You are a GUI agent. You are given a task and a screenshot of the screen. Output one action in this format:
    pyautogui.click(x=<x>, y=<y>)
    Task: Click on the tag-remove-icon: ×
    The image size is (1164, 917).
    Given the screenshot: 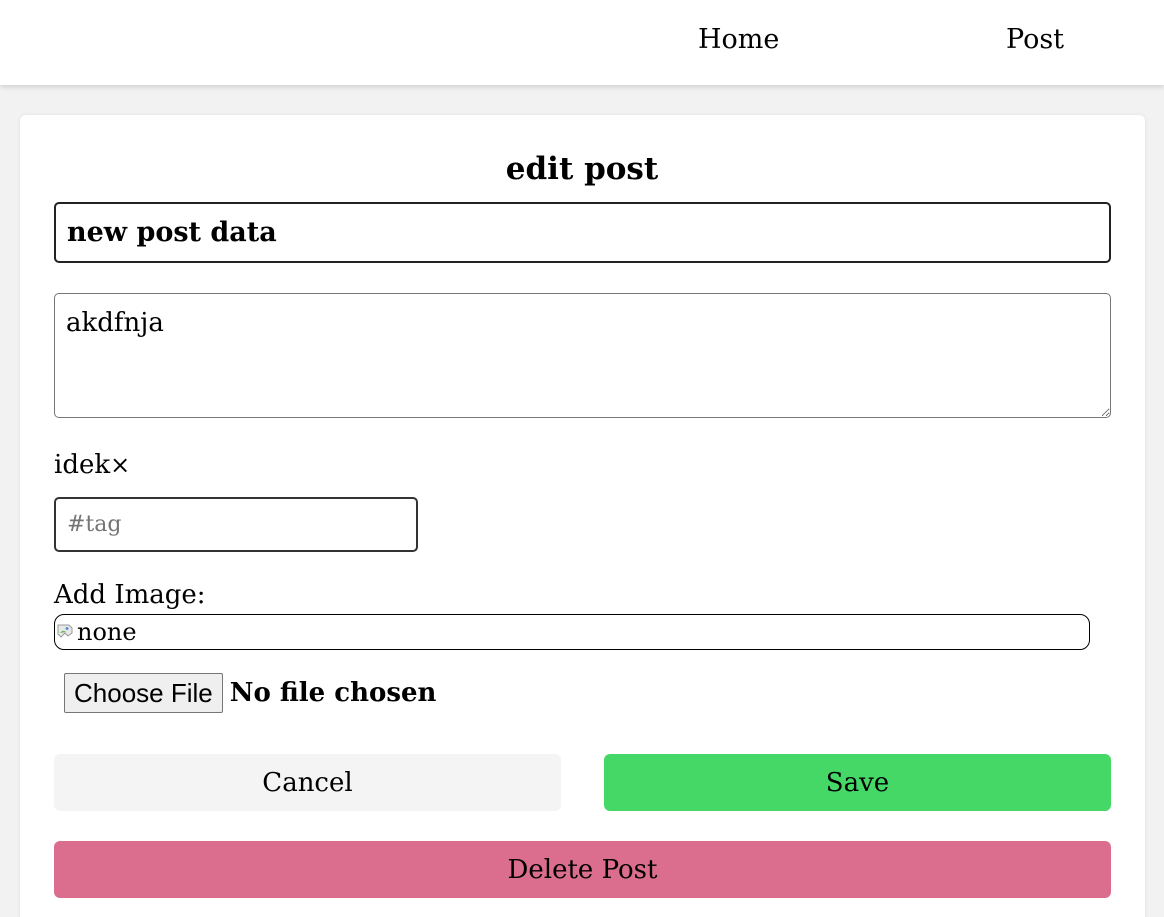 What is the action you would take?
    pyautogui.click(x=120, y=465)
    